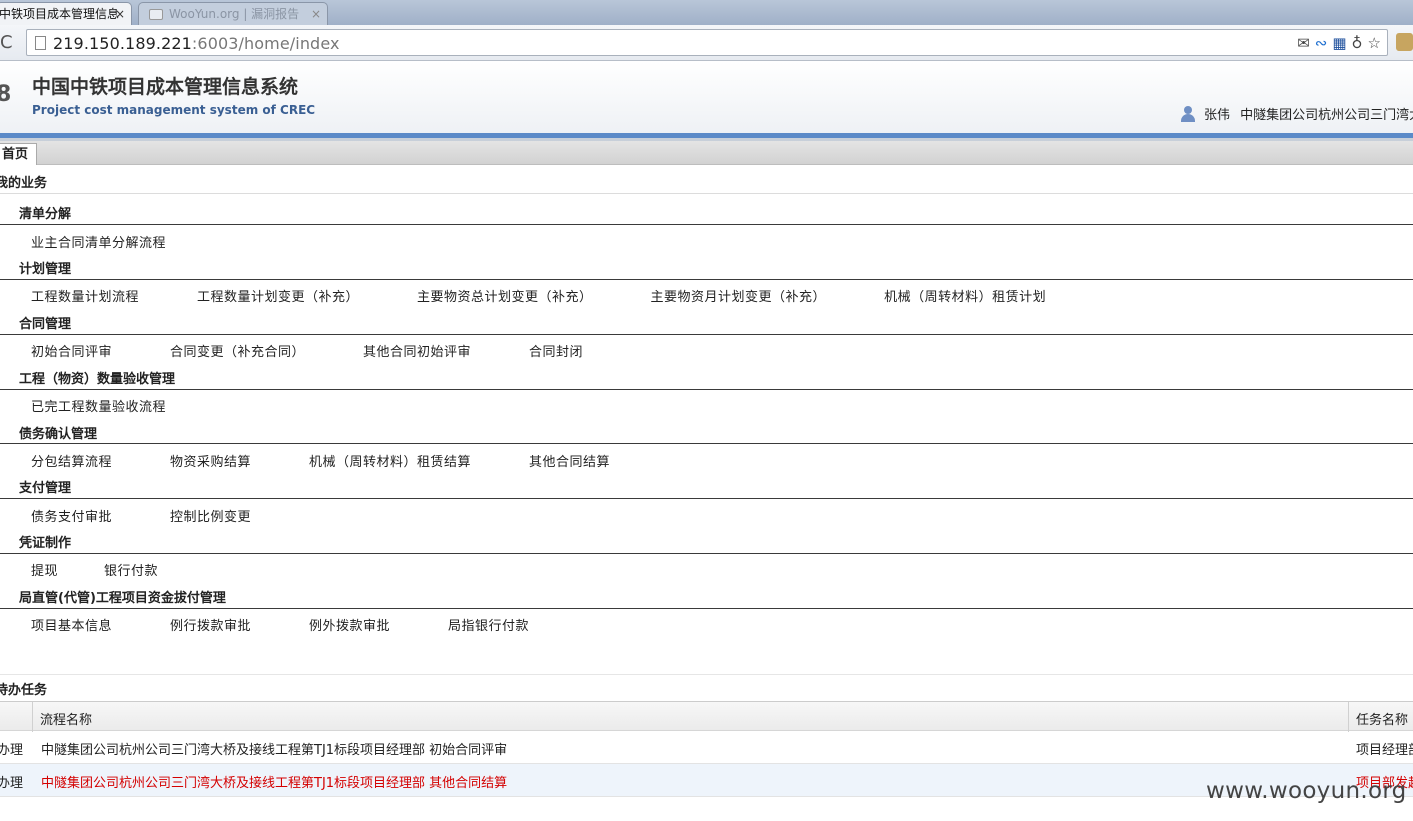 The image size is (1413, 821). What do you see at coordinates (349, 626) in the screenshot?
I see `business-link: 例外拨款审批` at bounding box center [349, 626].